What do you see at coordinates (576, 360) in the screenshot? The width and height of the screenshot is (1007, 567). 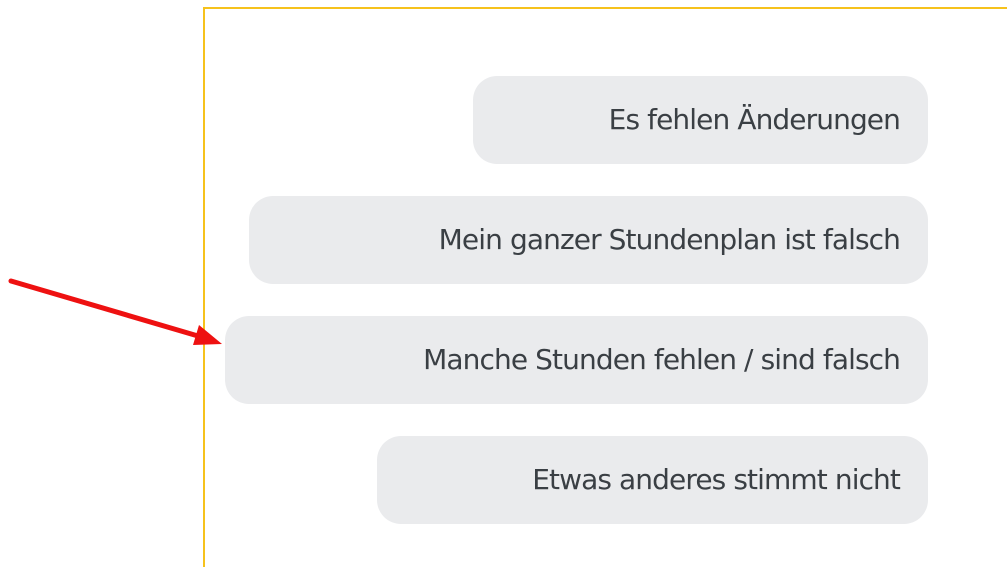 I see `option-some-lessons-wrong-button: Manche Stunden fehlen / sind falsch` at bounding box center [576, 360].